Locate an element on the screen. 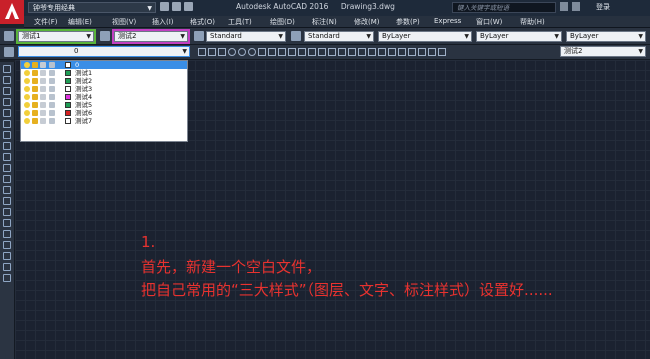  menu-express: Express is located at coordinates (447, 21).